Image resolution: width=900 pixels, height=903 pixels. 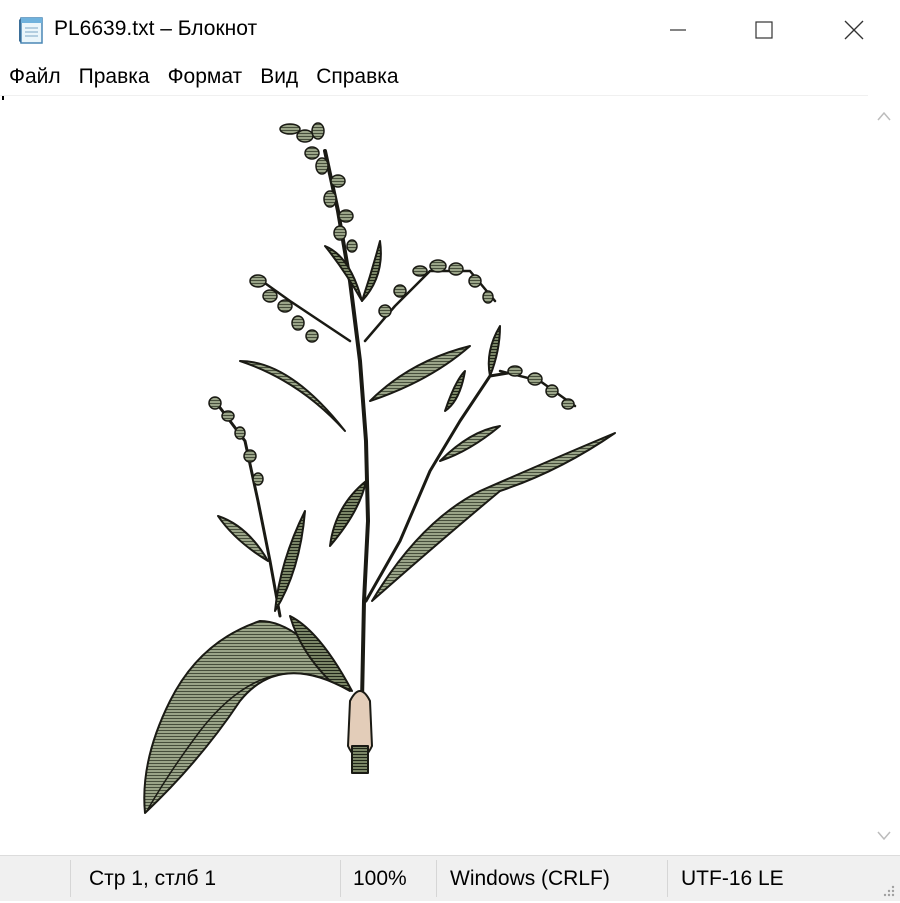 I want to click on line-endings: Windows (CRLF), so click(x=530, y=878).